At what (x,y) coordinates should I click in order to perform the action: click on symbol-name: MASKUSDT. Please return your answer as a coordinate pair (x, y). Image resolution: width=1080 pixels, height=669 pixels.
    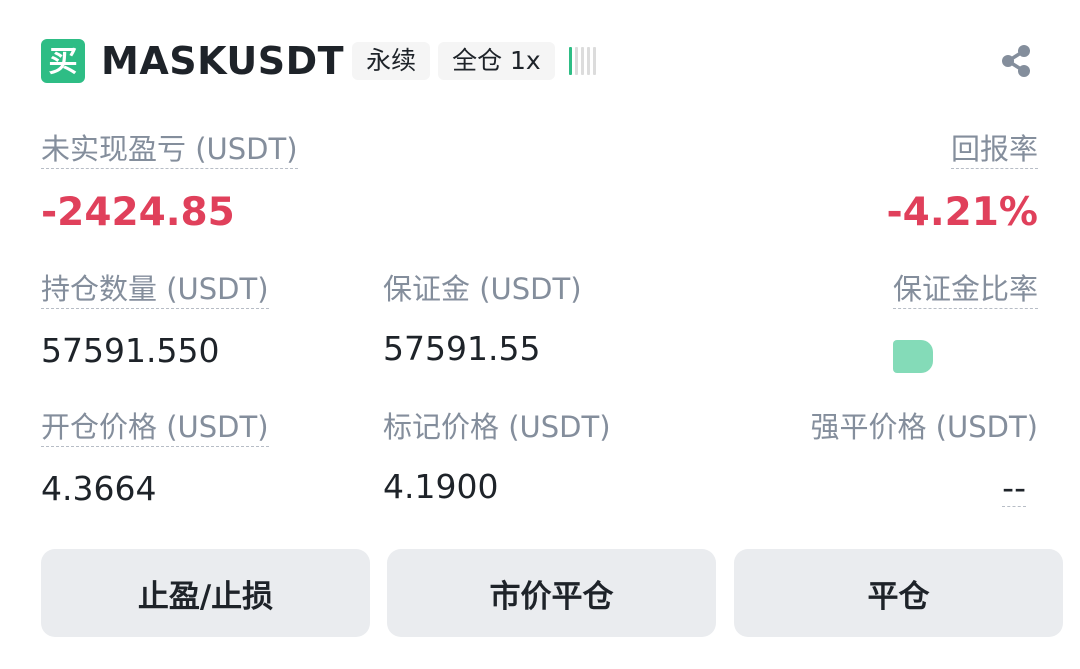
    Looking at the image, I should click on (222, 61).